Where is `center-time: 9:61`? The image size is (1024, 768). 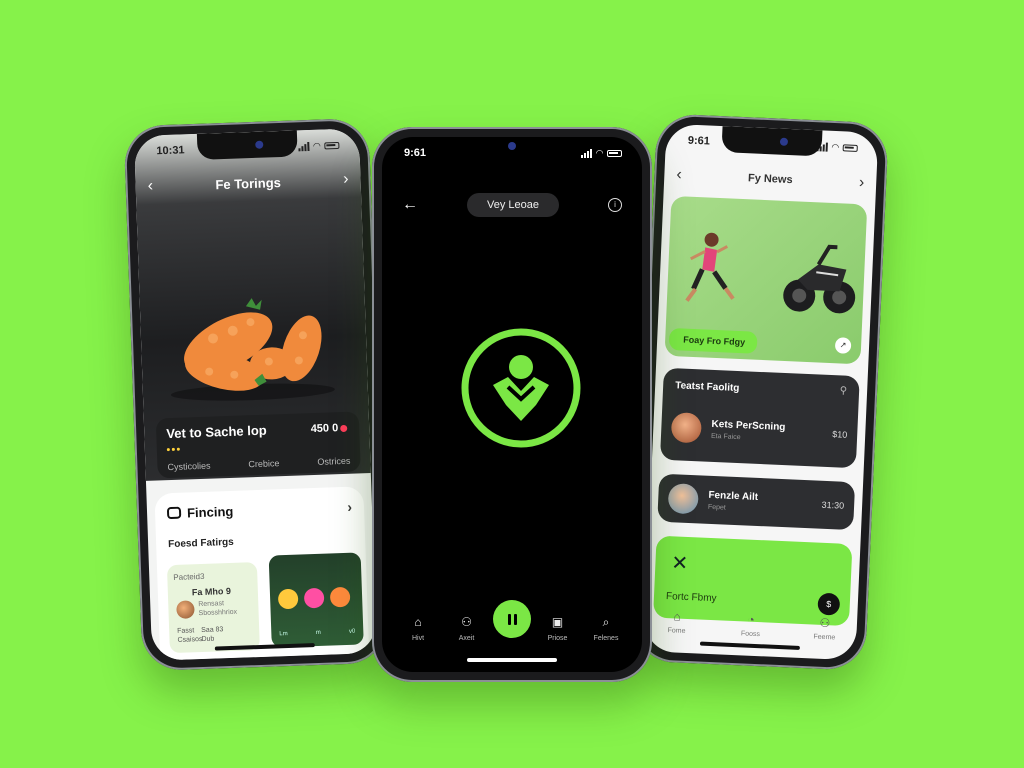 center-time: 9:61 is located at coordinates (415, 153).